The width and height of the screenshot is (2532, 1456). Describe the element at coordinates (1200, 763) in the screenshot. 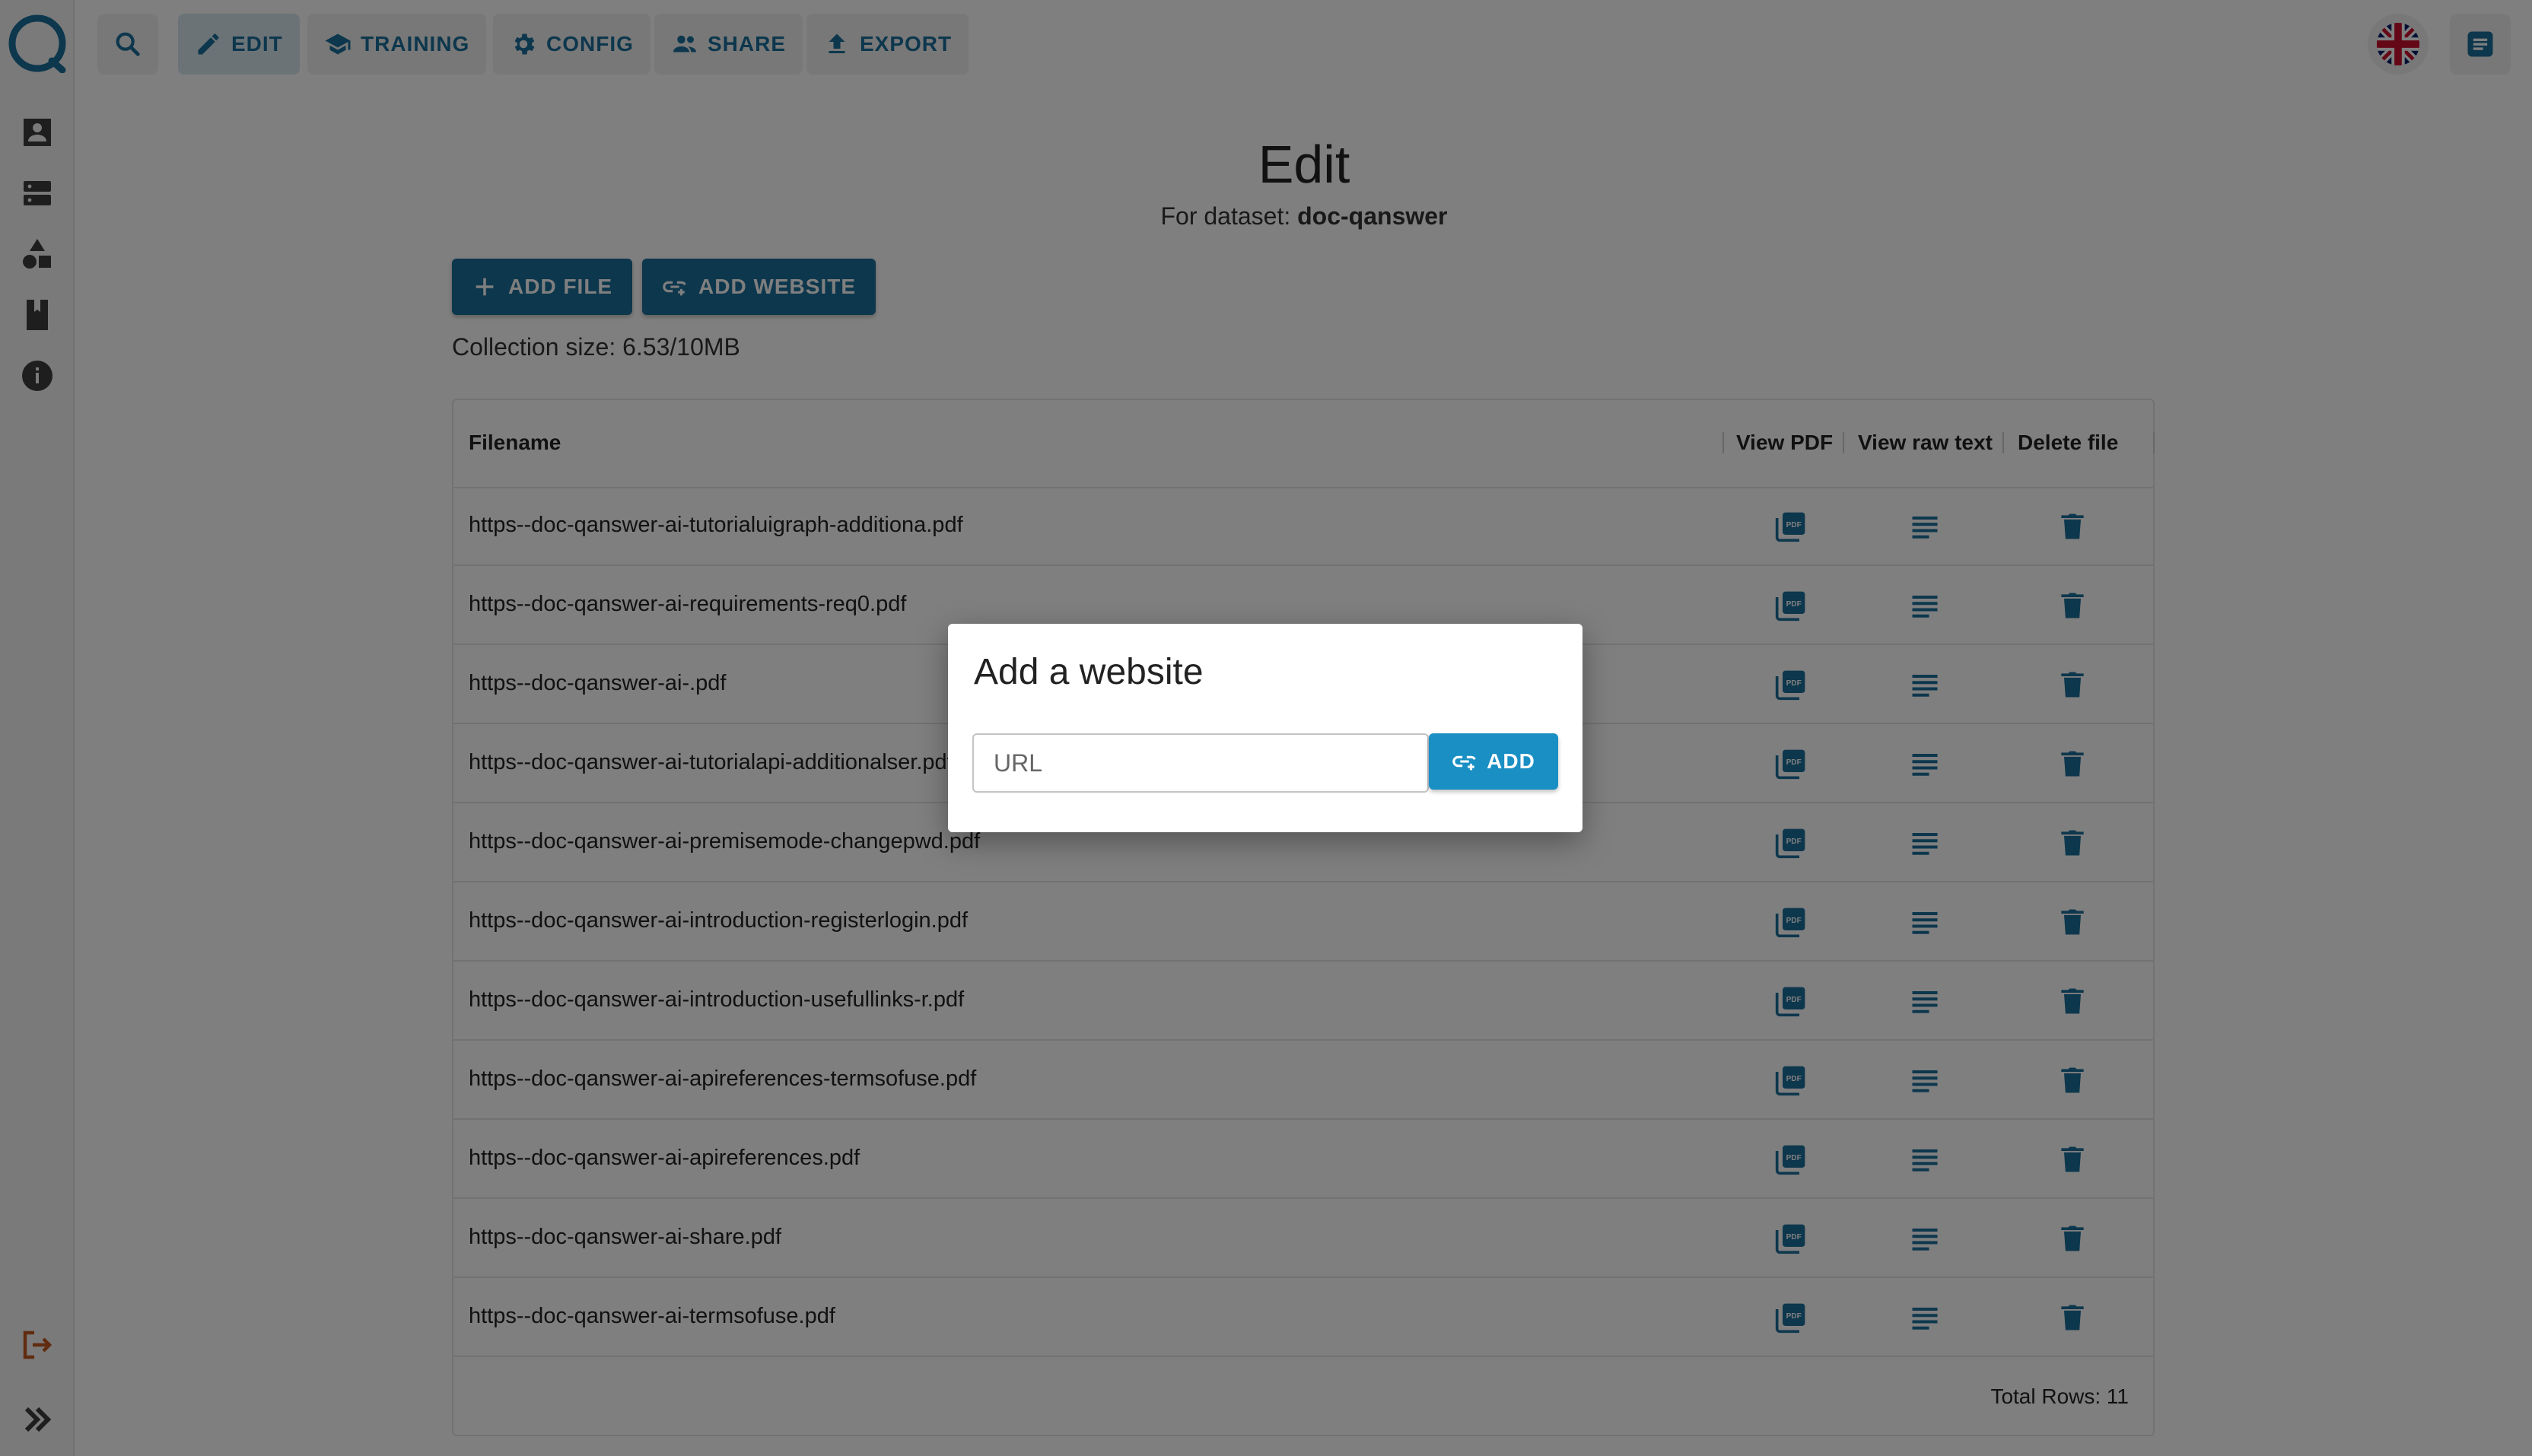

I see `url-input` at that location.